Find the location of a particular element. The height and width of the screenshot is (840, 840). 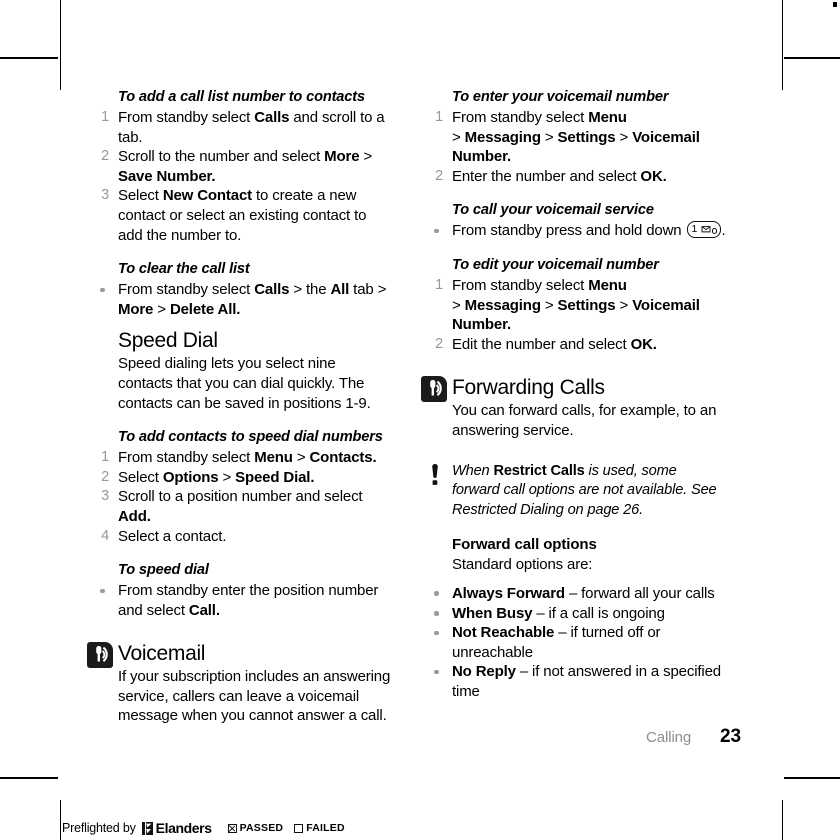

passed-label: PASSED is located at coordinates (261, 828).